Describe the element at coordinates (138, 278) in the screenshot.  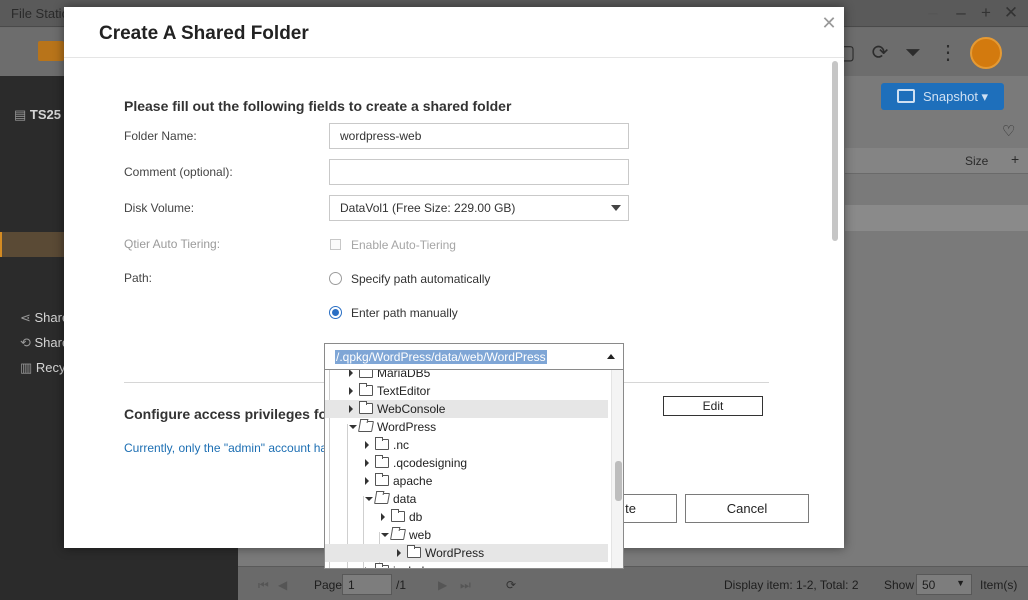
I see `path-label: Path:` at that location.